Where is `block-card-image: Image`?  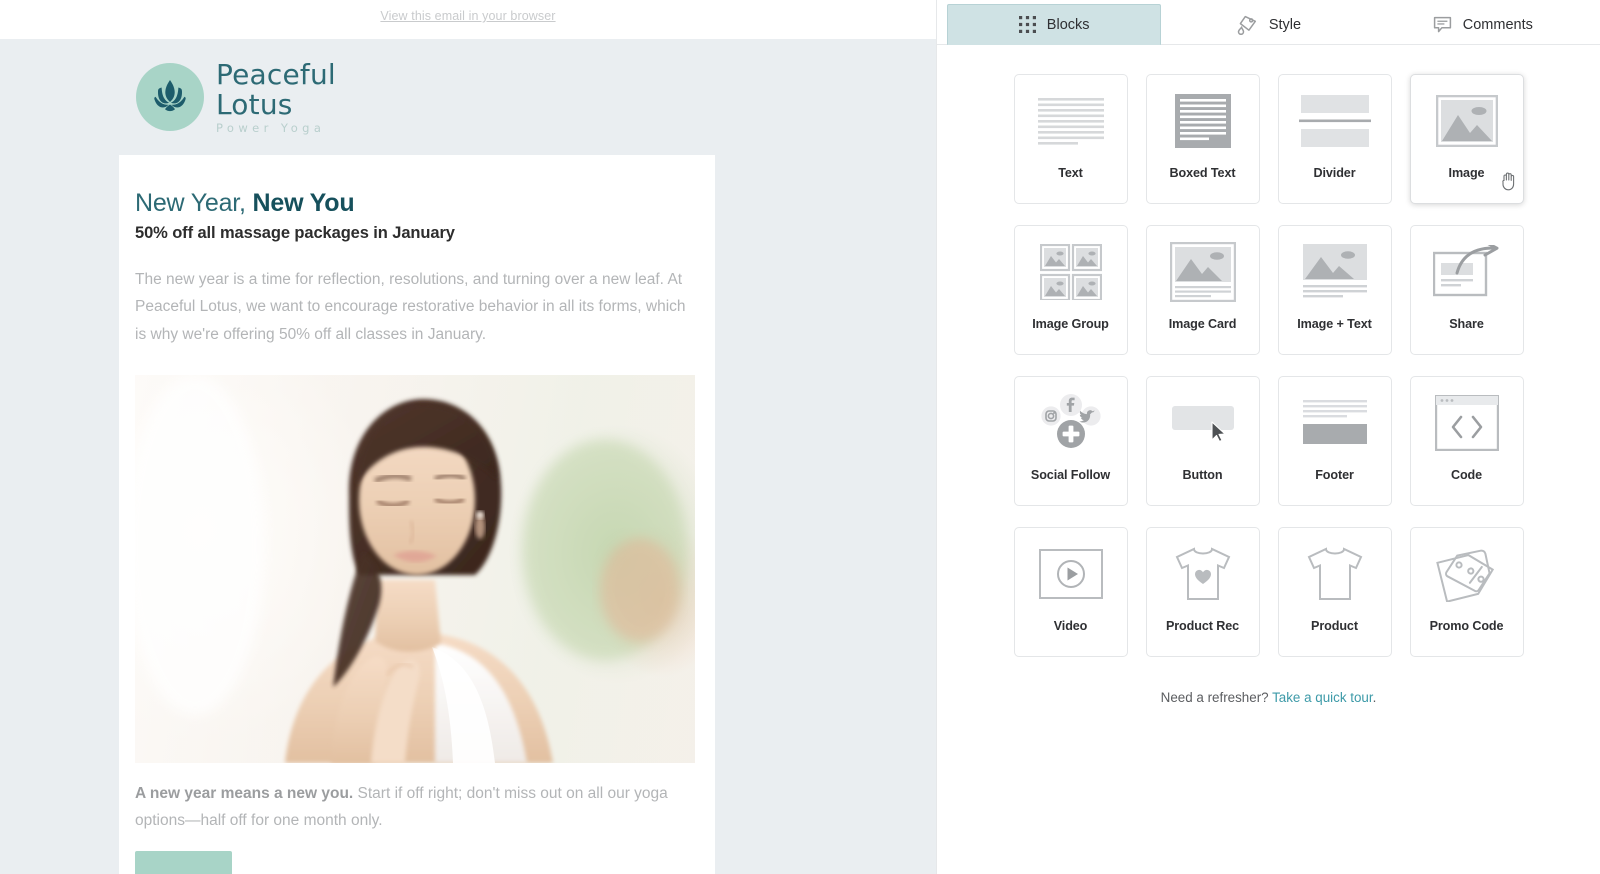
block-card-image: Image is located at coordinates (1466, 139).